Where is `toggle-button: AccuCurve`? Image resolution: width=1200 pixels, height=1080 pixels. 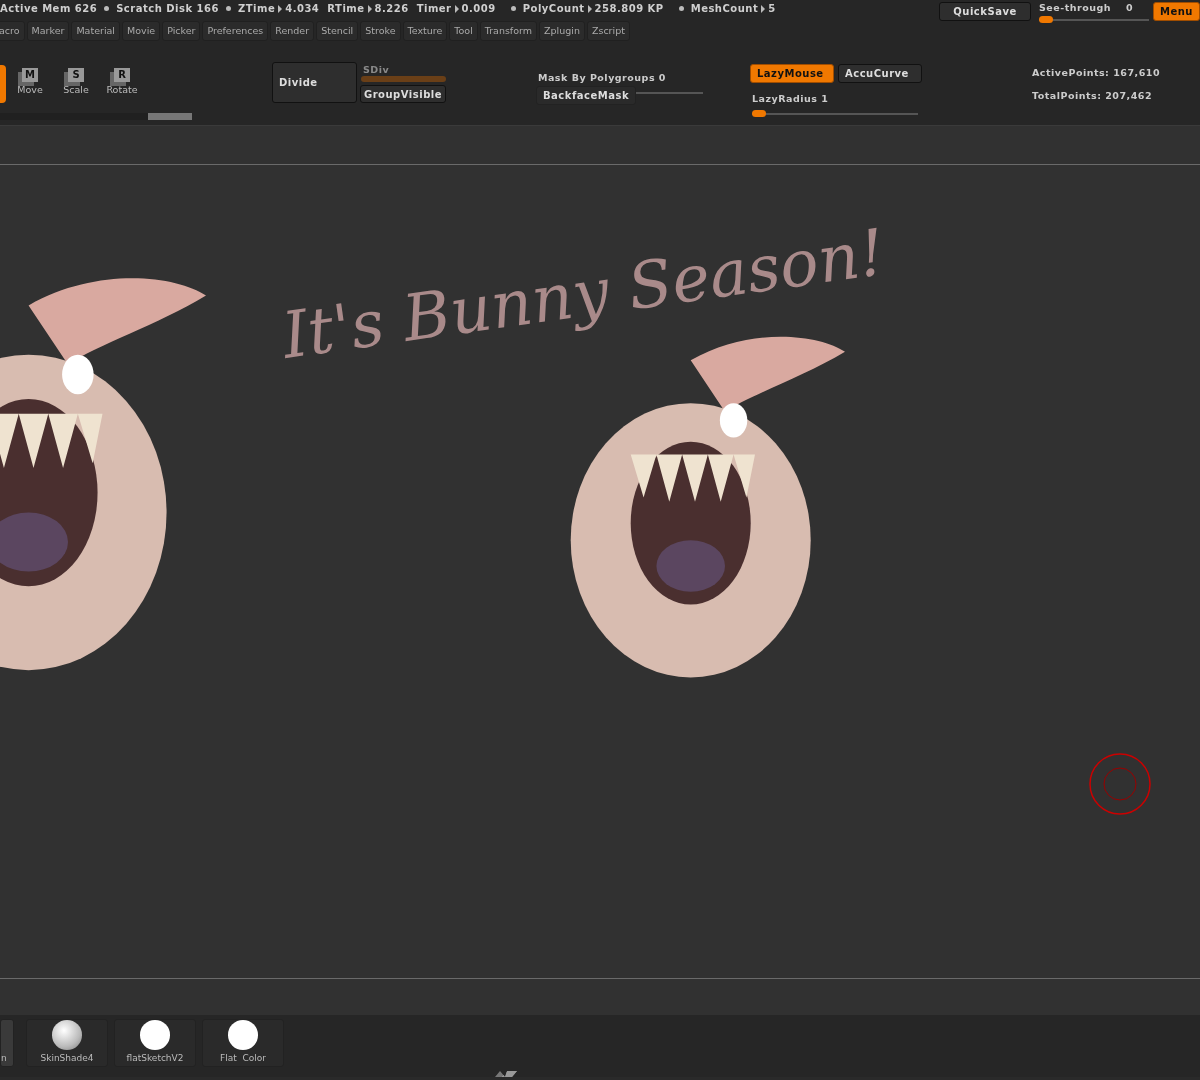 toggle-button: AccuCurve is located at coordinates (880, 73).